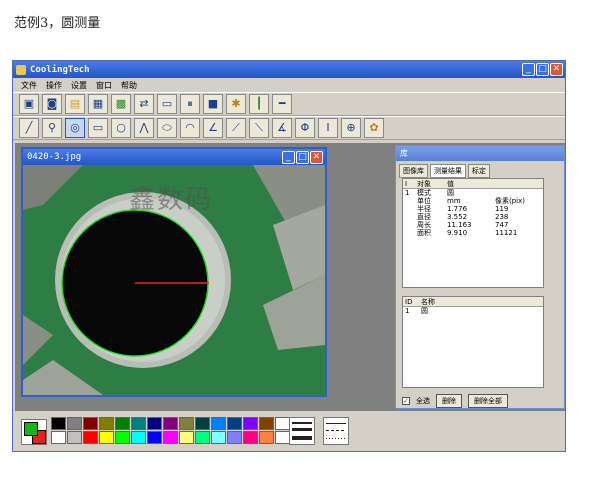 This screenshot has height=481, width=603. What do you see at coordinates (473, 193) in the screenshot?
I see `table-row: 1 模式 圆` at bounding box center [473, 193].